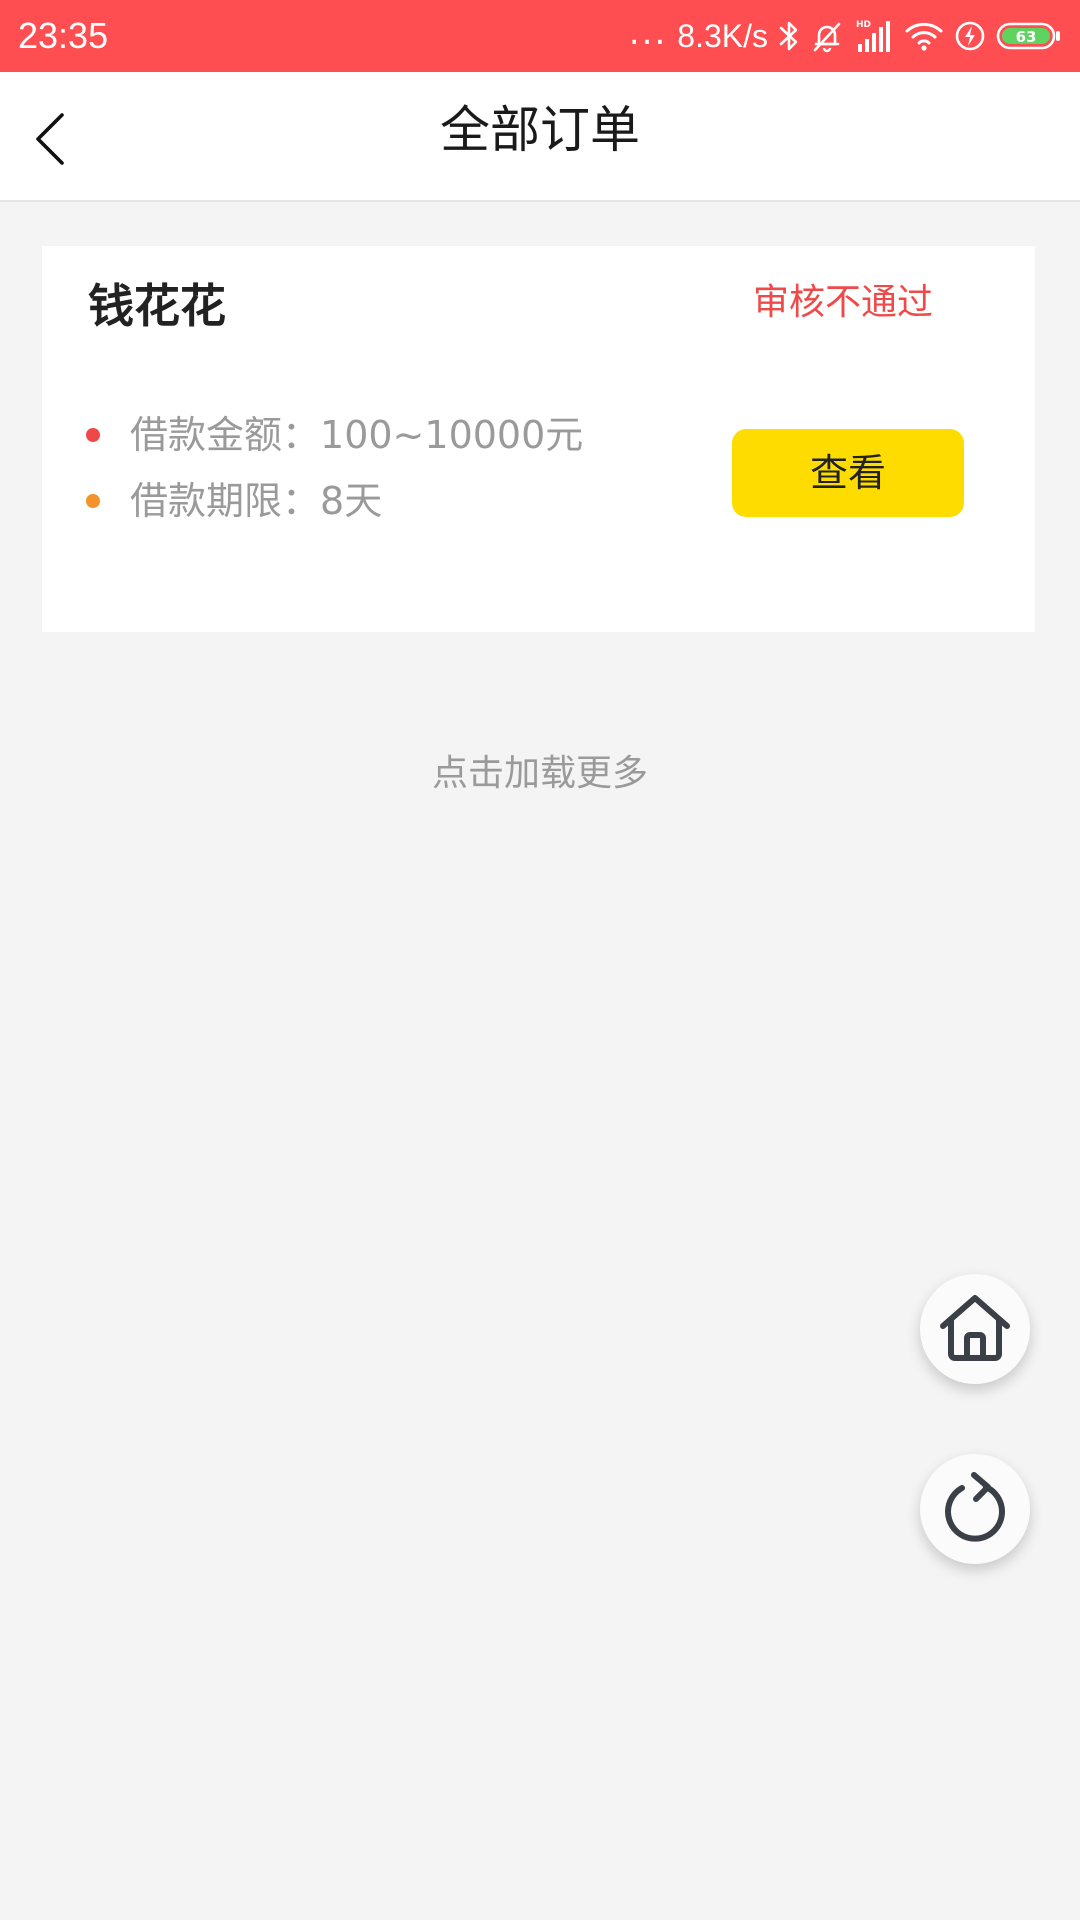 This screenshot has width=1080, height=1920. What do you see at coordinates (874, 36) in the screenshot?
I see `hd-signal-icon: HD` at bounding box center [874, 36].